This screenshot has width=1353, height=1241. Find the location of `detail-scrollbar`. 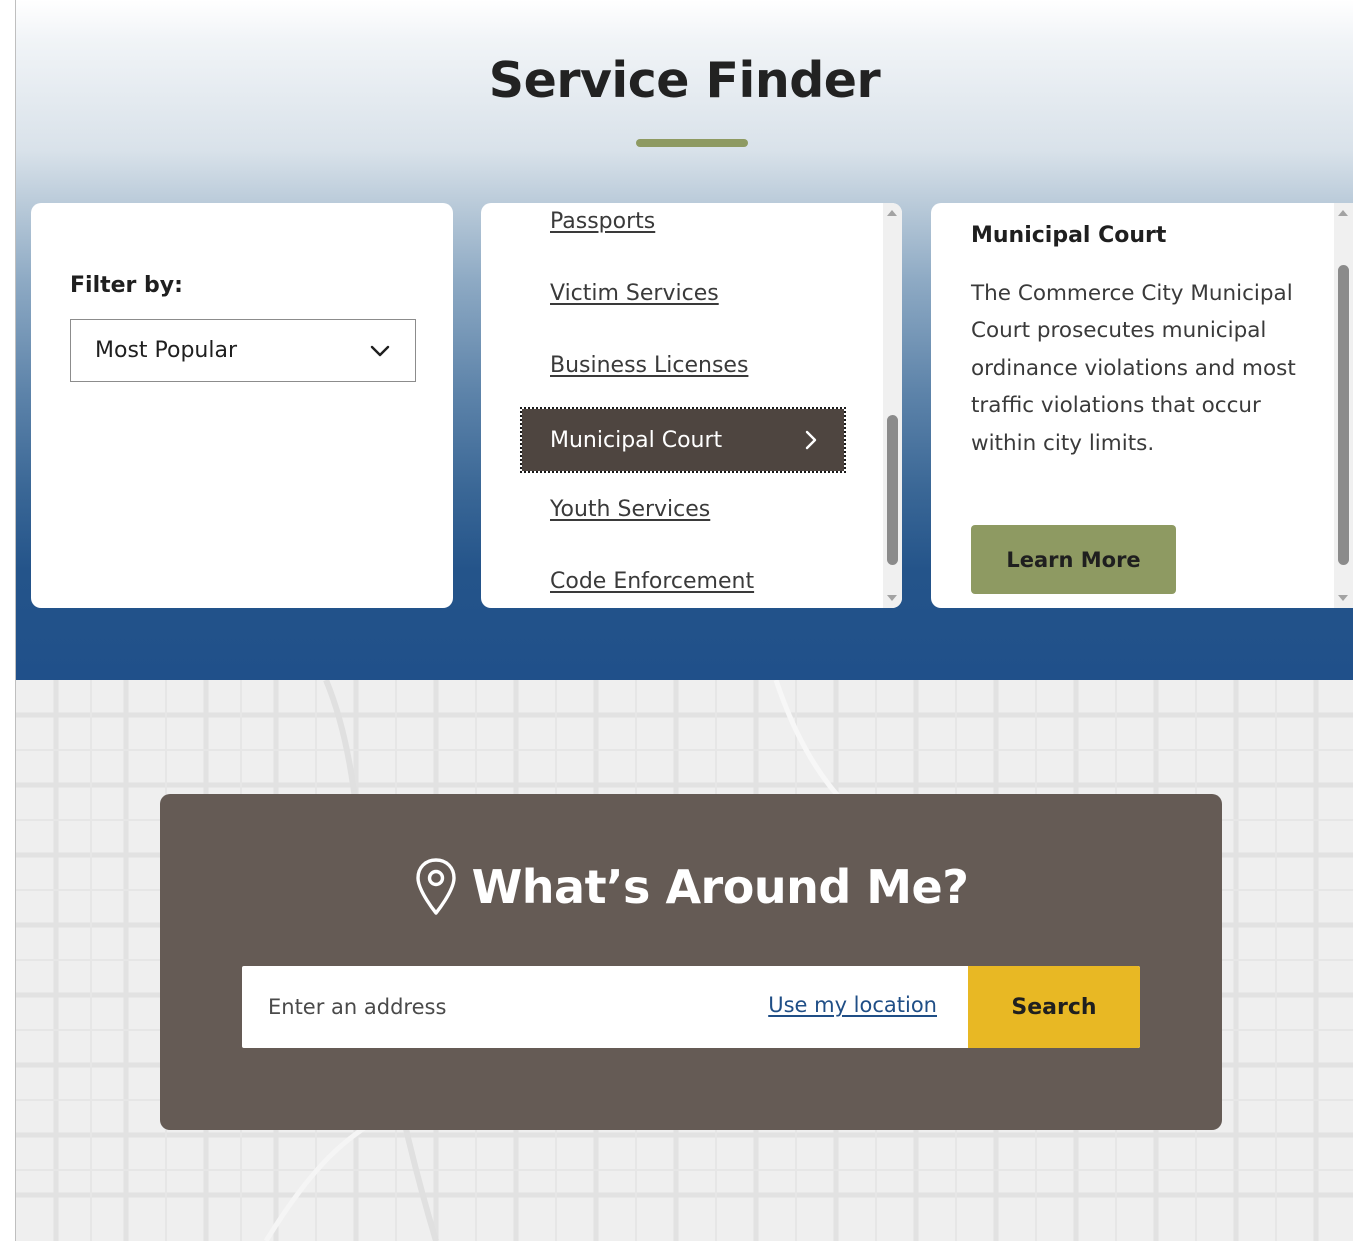

detail-scrollbar is located at coordinates (1343, 405).